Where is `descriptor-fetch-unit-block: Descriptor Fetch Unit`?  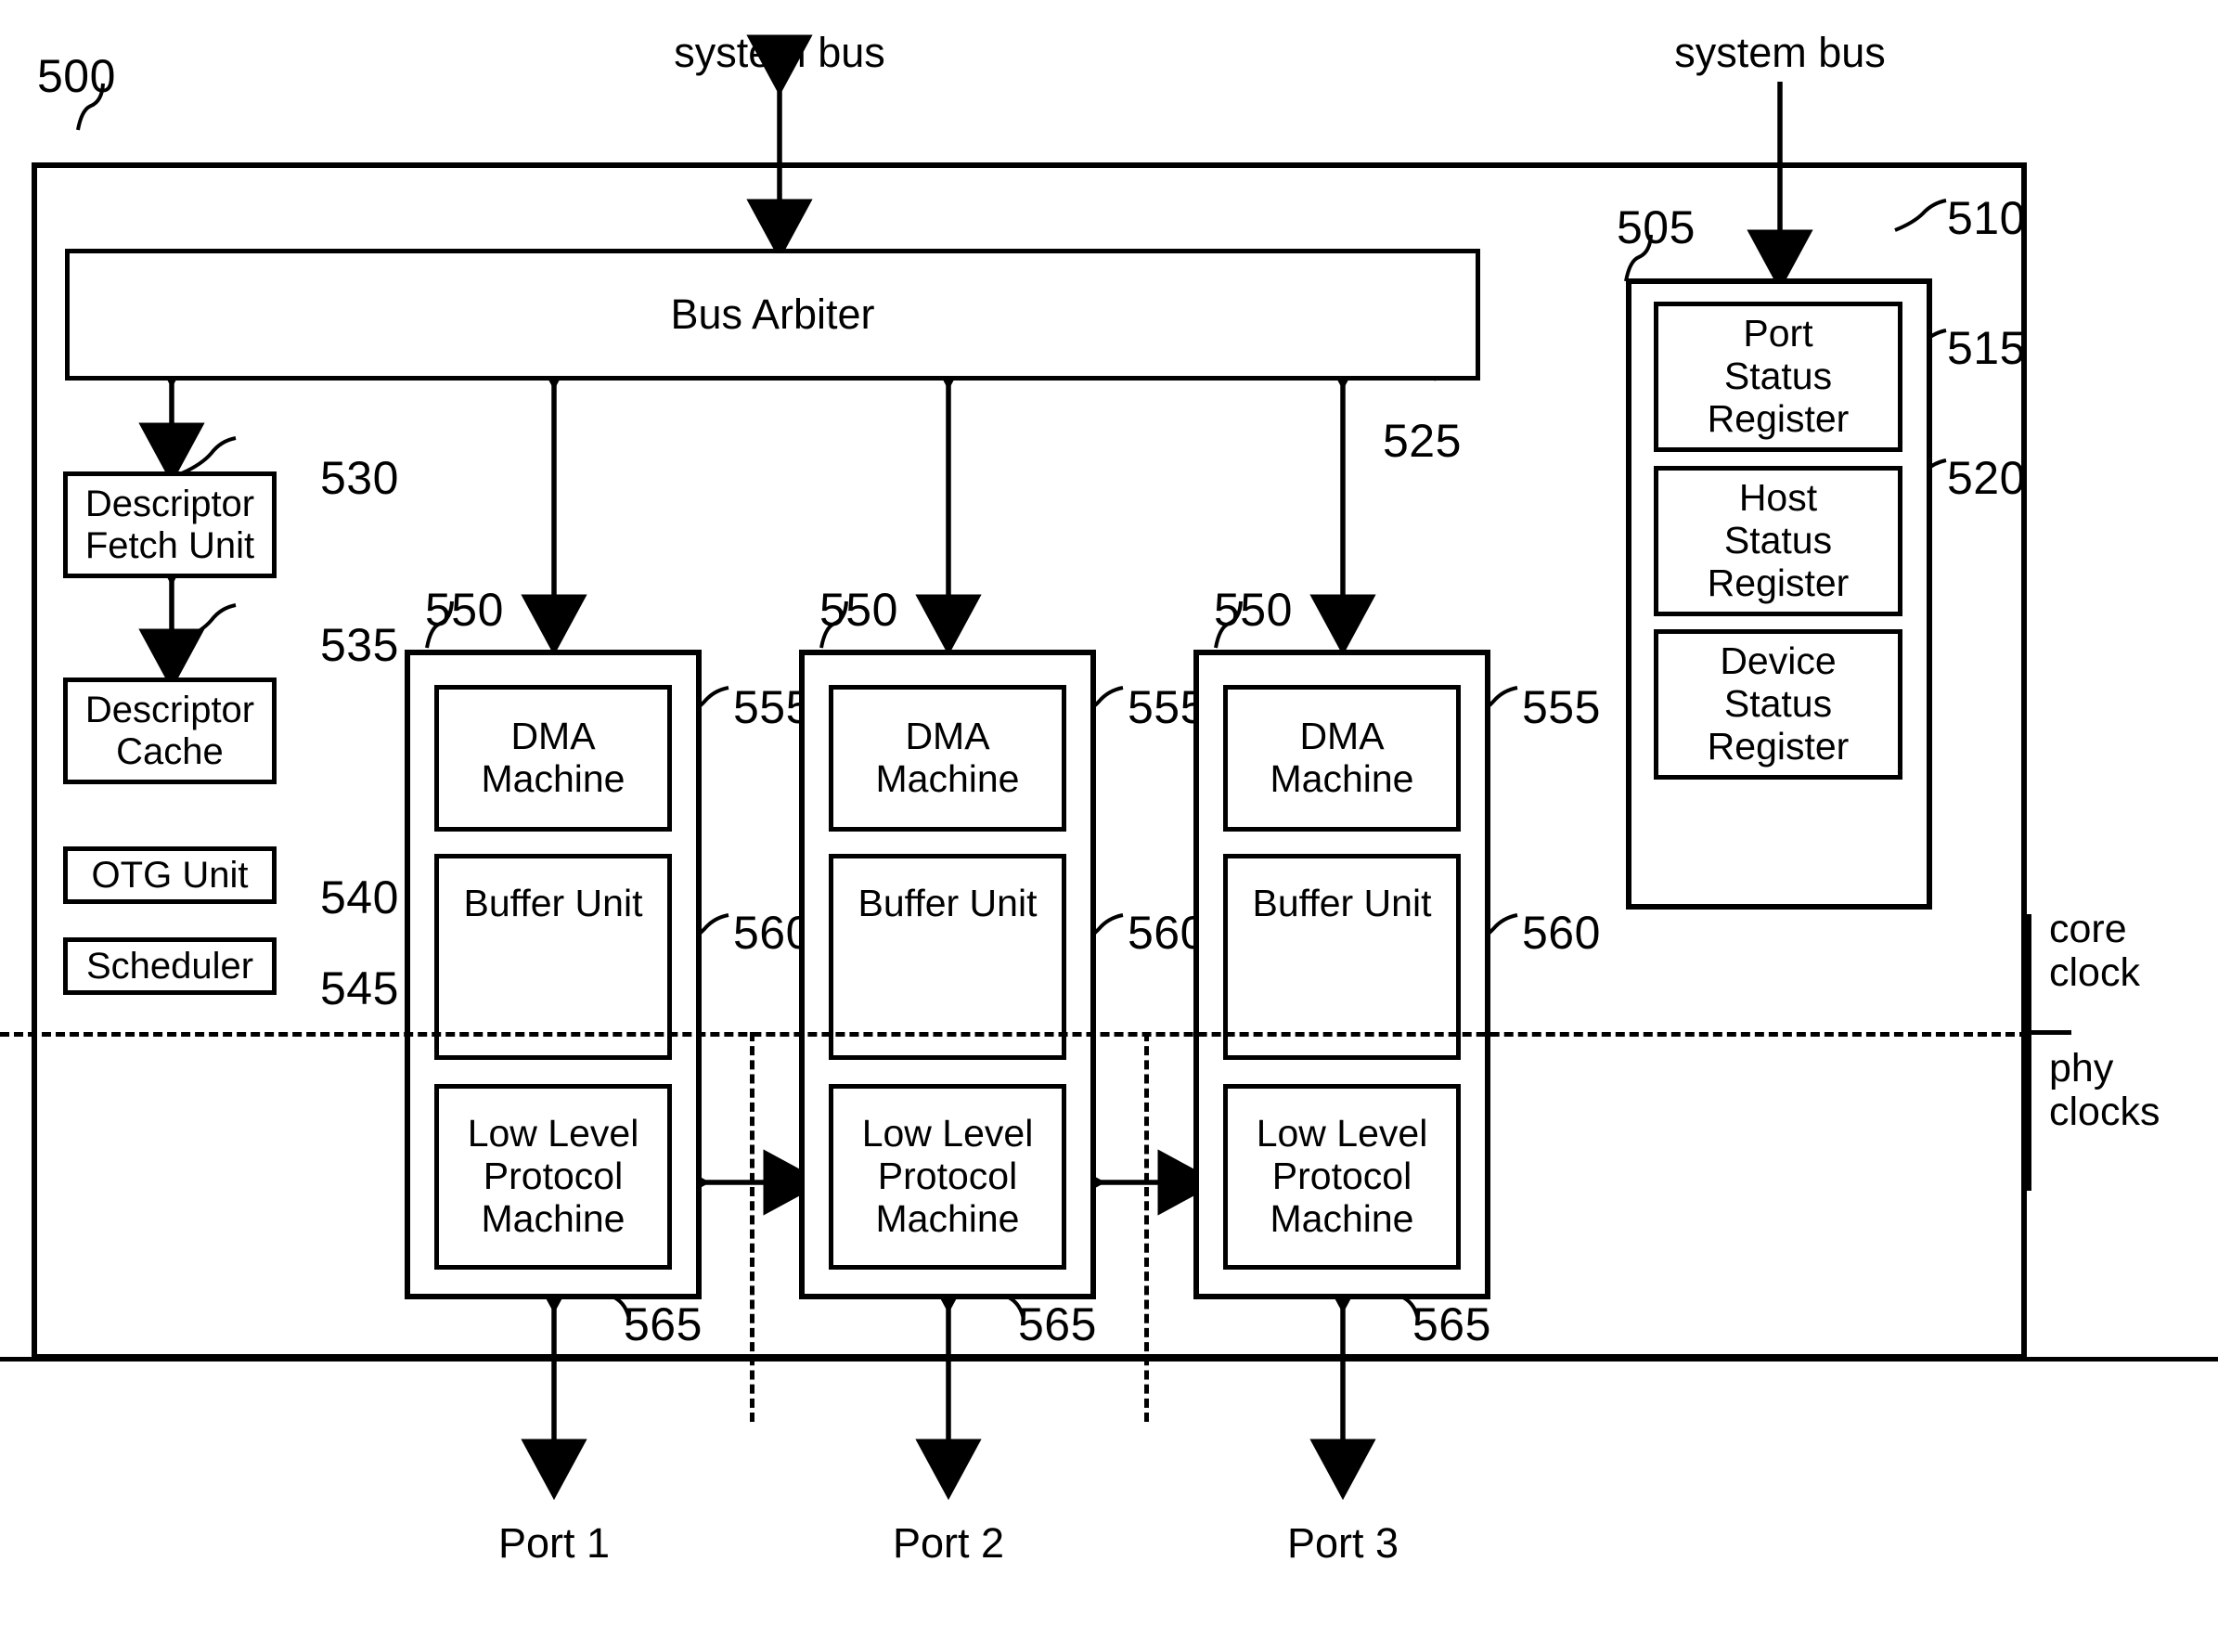 descriptor-fetch-unit-block: Descriptor Fetch Unit is located at coordinates (170, 524).